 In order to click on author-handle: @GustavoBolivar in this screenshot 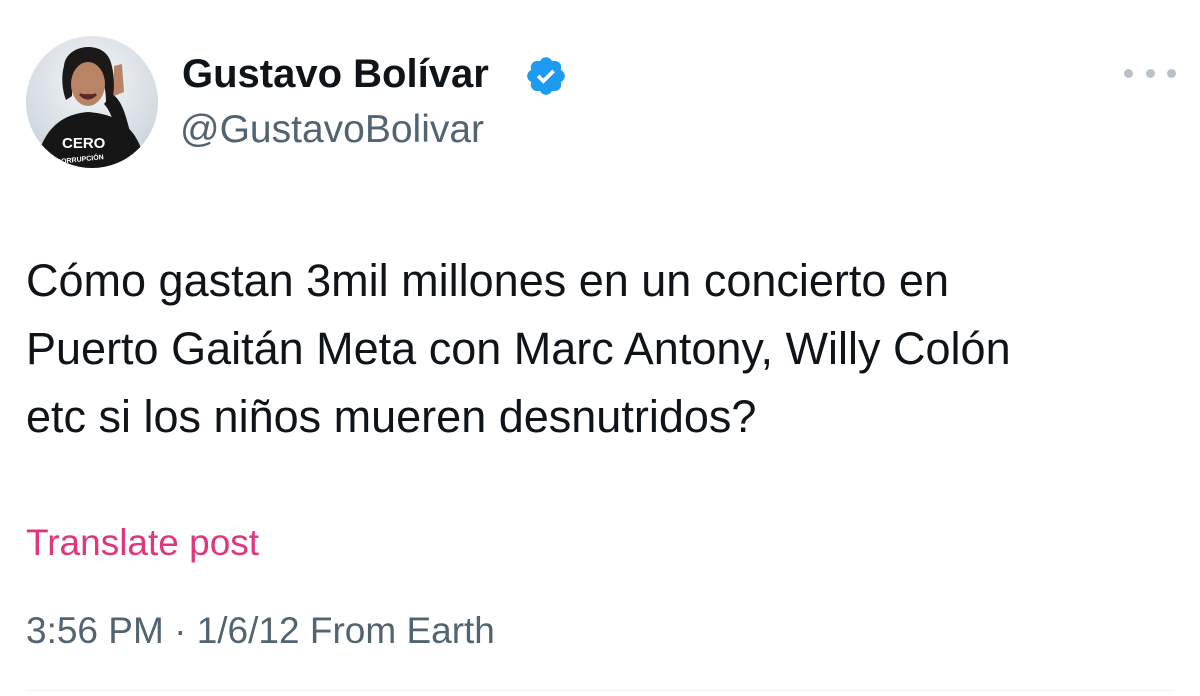, I will do `click(332, 130)`.